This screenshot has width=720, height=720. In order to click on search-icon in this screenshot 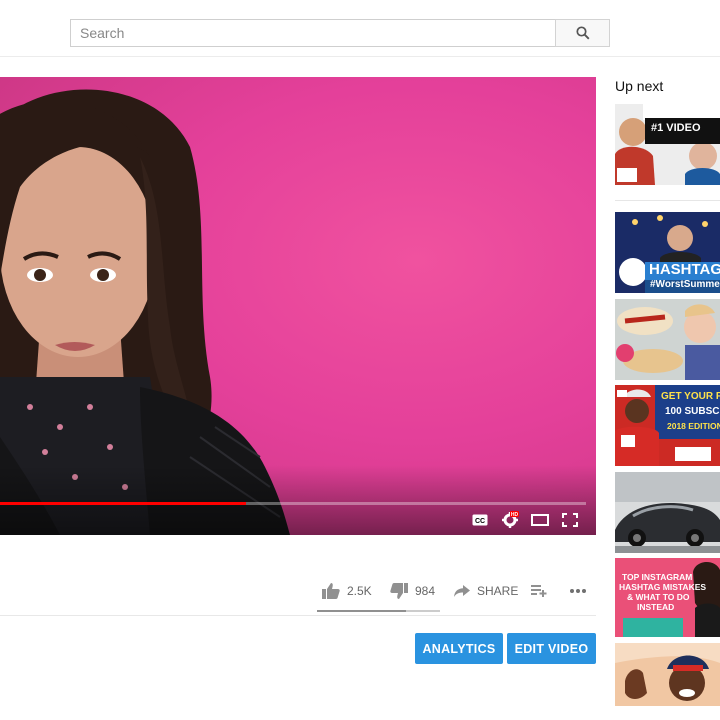, I will do `click(582, 33)`.